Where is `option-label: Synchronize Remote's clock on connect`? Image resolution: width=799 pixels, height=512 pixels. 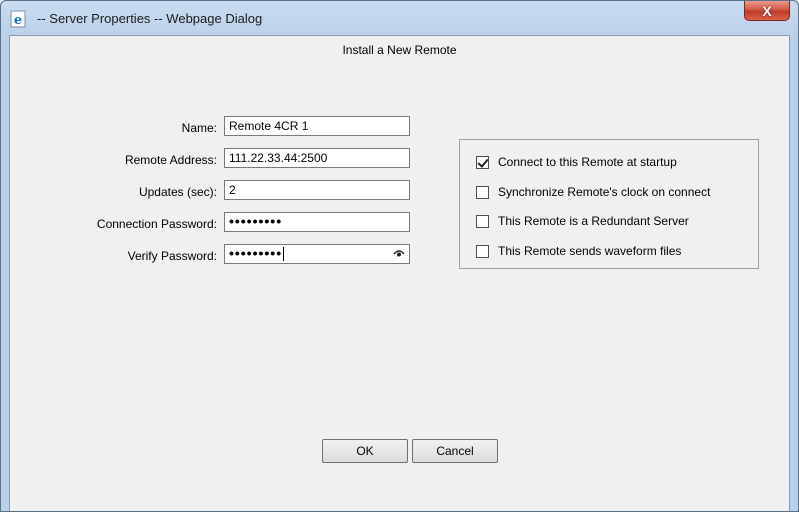
option-label: Synchronize Remote's clock on connect is located at coordinates (604, 192).